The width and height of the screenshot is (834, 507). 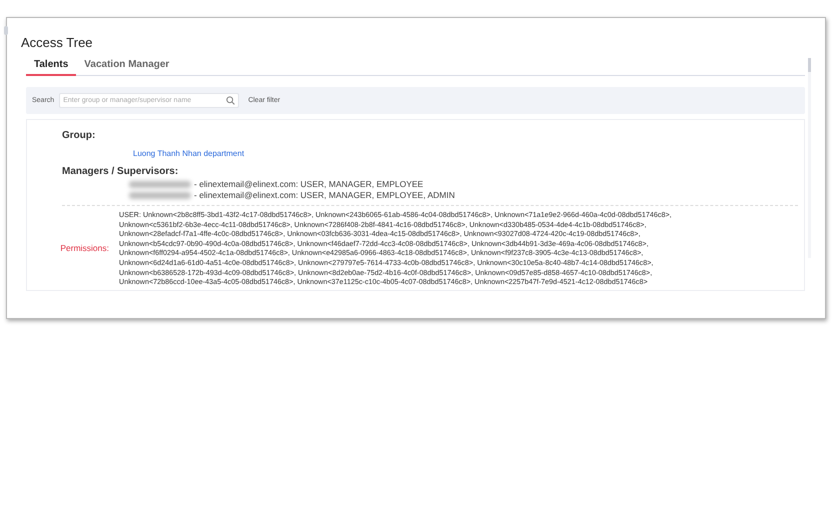 I want to click on tab: Talents, so click(x=51, y=66).